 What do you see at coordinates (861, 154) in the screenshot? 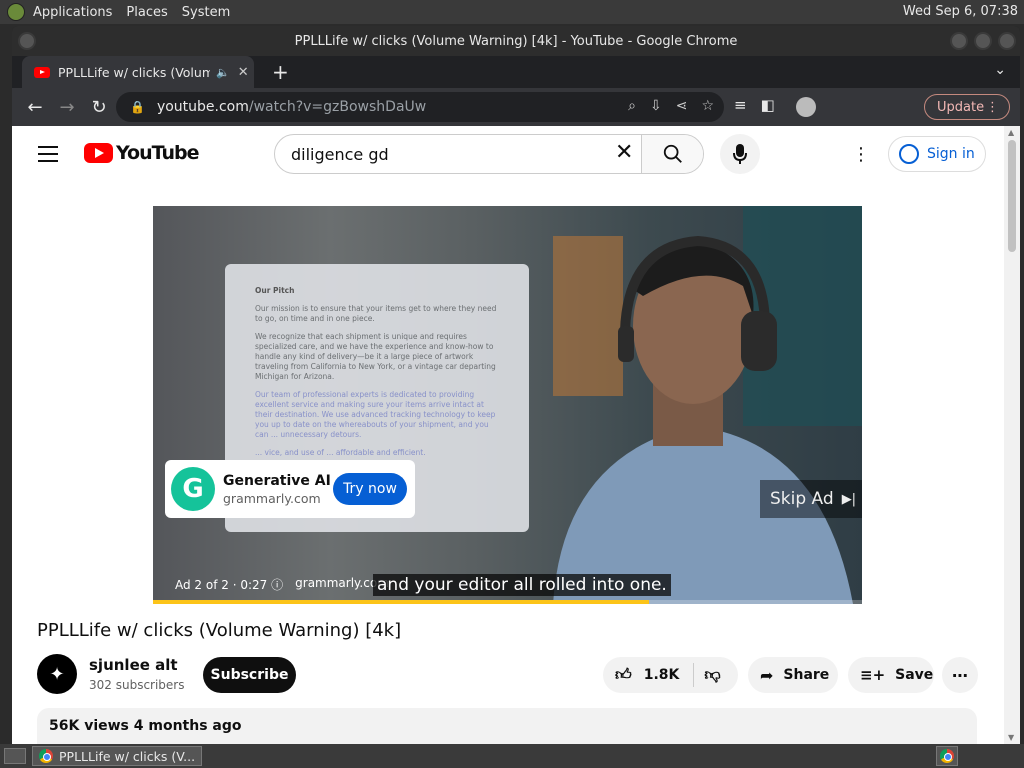
I see `settings-kebab-icon: ⋮` at bounding box center [861, 154].